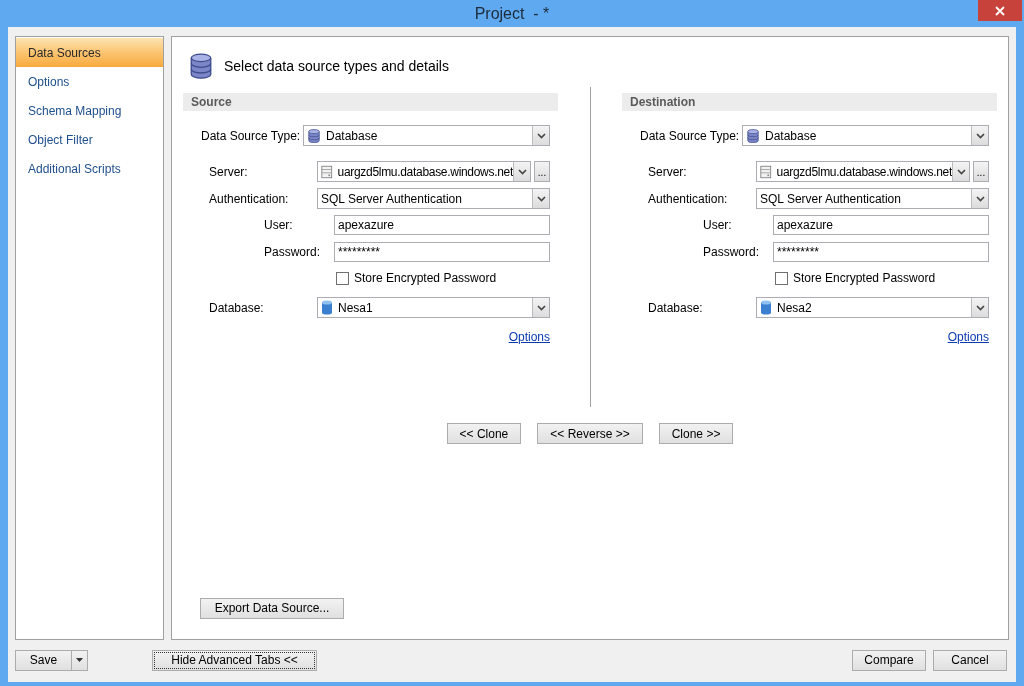  Describe the element at coordinates (590, 433) in the screenshot. I see `clone-button: << Reverse >>` at that location.